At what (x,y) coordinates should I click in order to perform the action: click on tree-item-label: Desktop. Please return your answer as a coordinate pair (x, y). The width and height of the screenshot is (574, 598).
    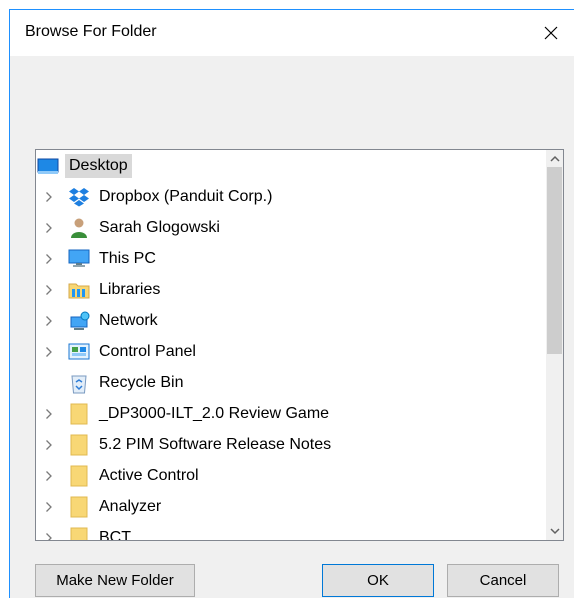
    Looking at the image, I should click on (98, 166).